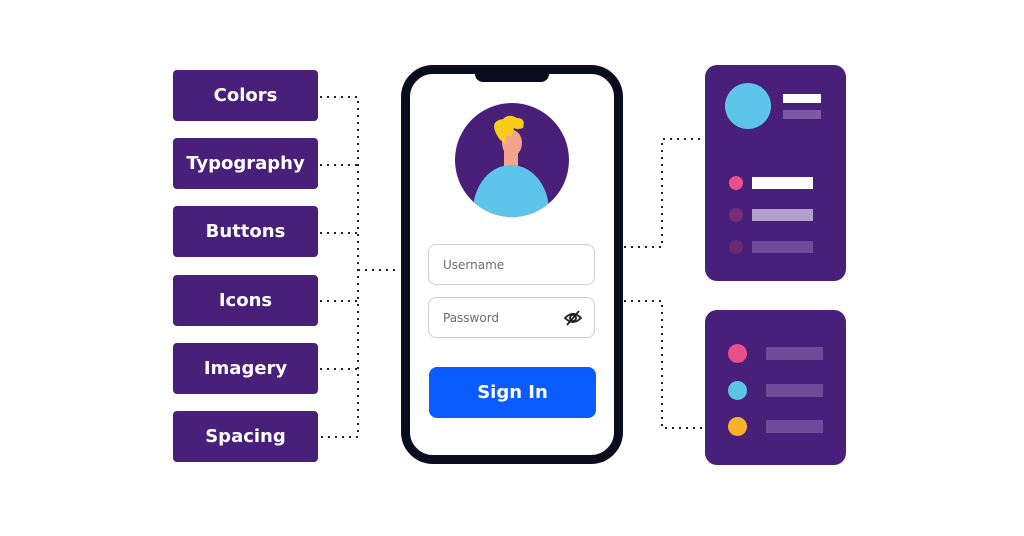  What do you see at coordinates (245, 231) in the screenshot?
I see `category-buttons: Buttons` at bounding box center [245, 231].